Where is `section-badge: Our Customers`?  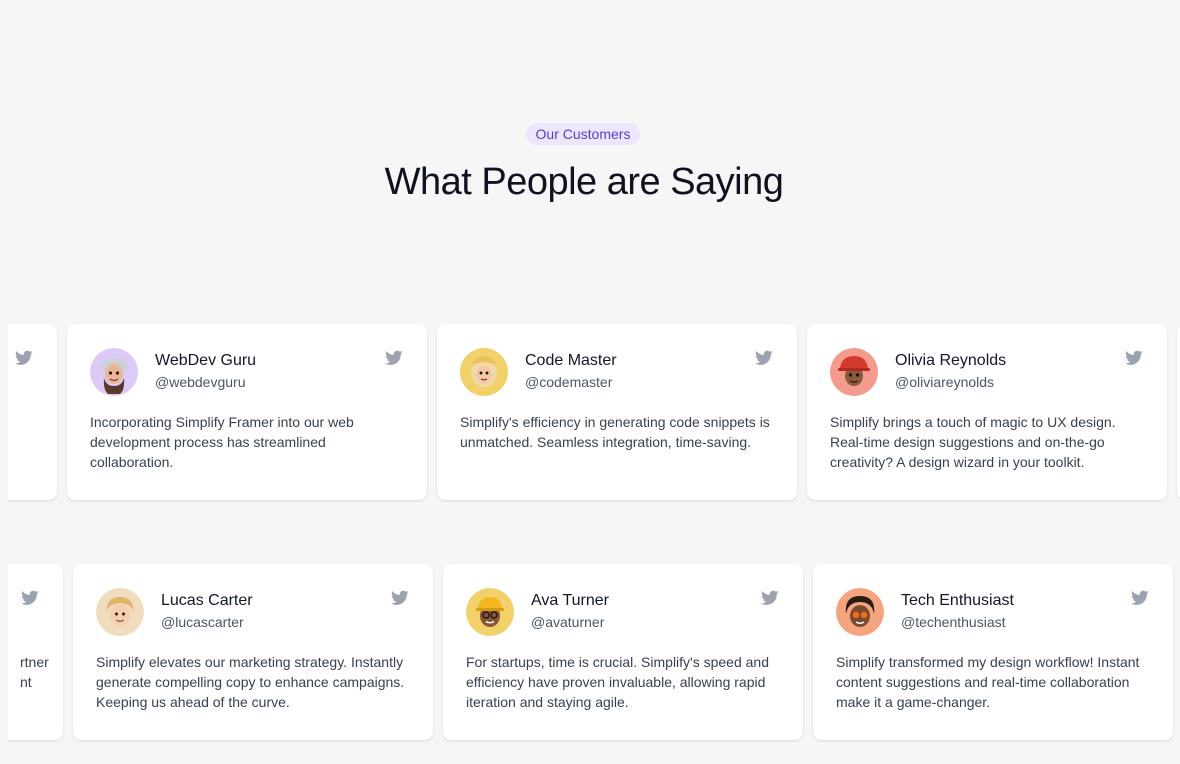
section-badge: Our Customers is located at coordinates (583, 134).